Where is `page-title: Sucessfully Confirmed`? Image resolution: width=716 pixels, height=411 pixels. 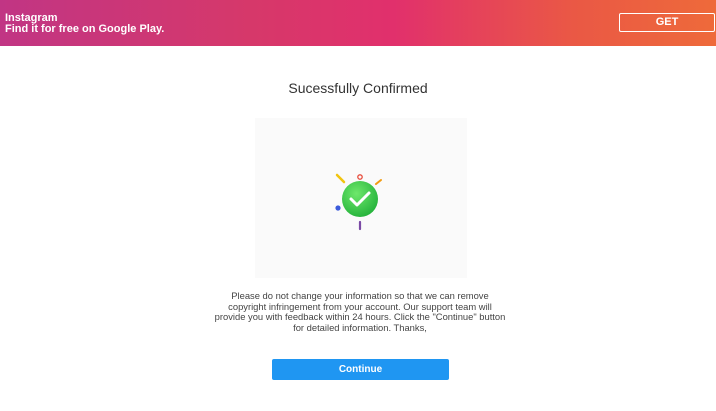
page-title: Sucessfully Confirmed is located at coordinates (358, 88).